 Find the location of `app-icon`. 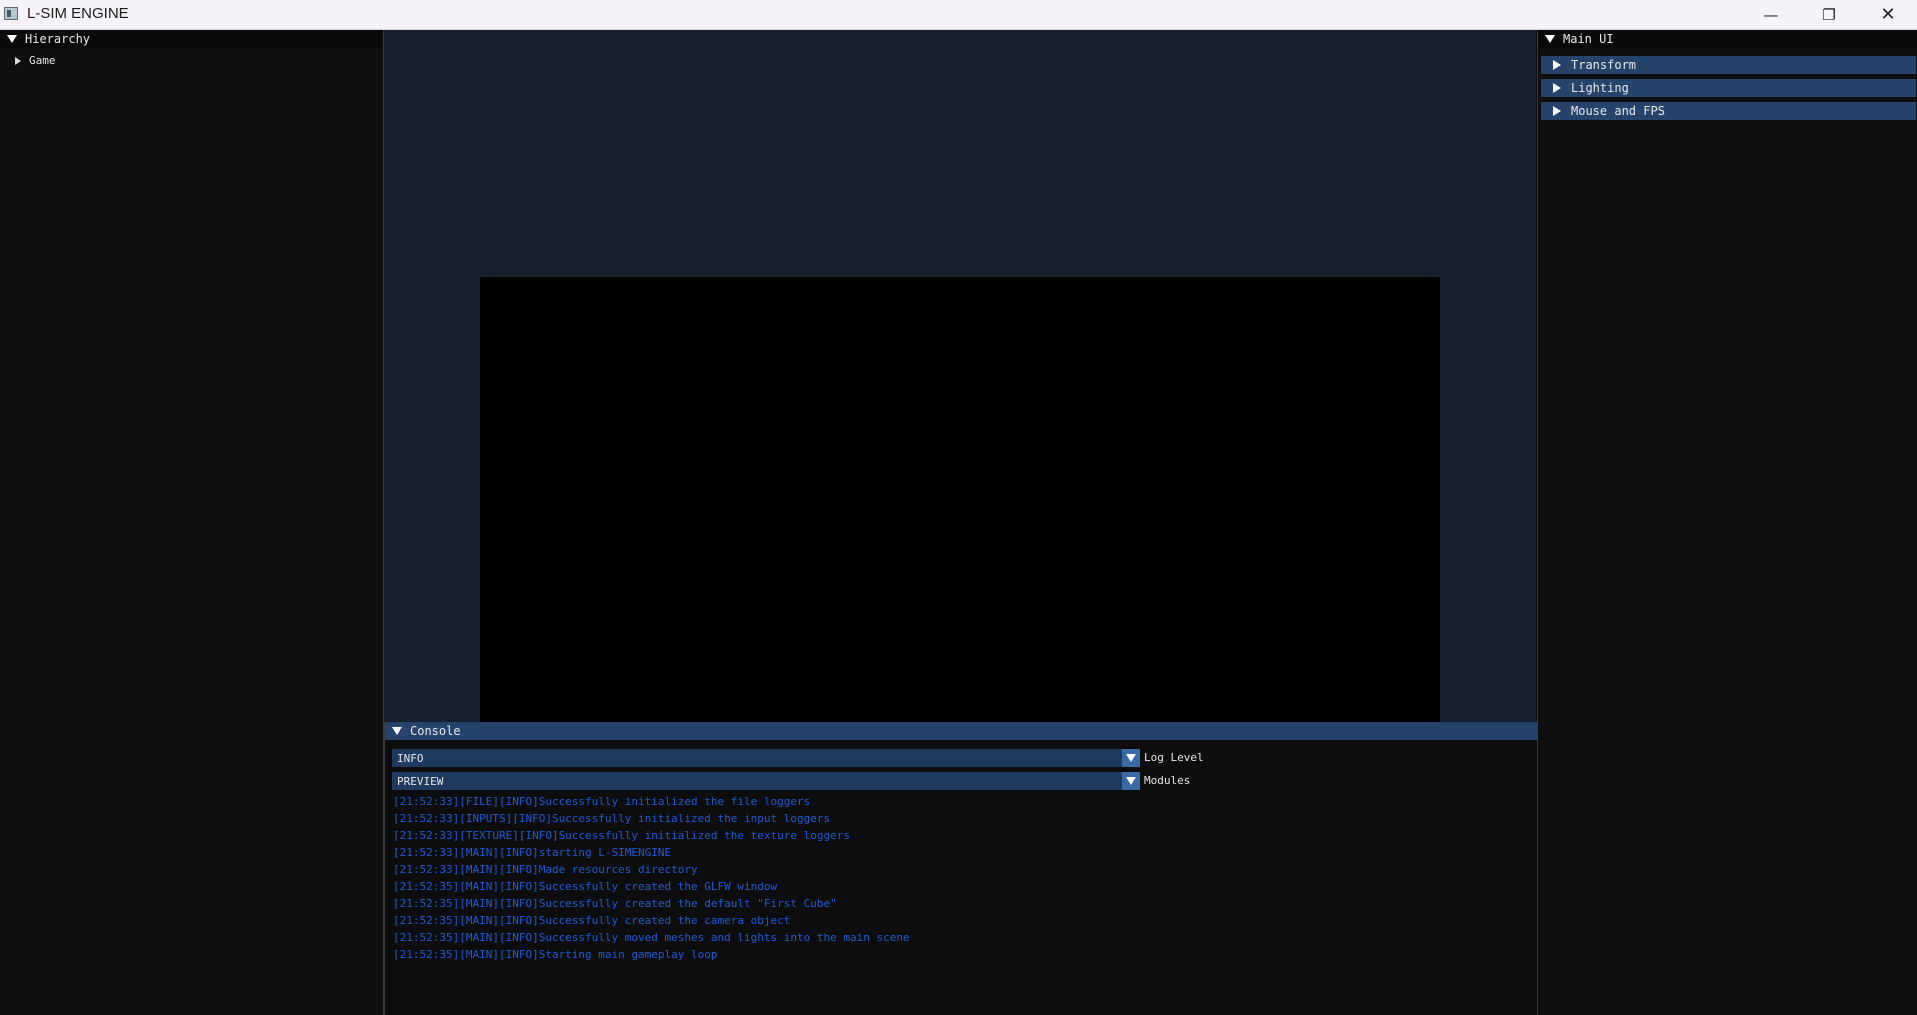

app-icon is located at coordinates (11, 13).